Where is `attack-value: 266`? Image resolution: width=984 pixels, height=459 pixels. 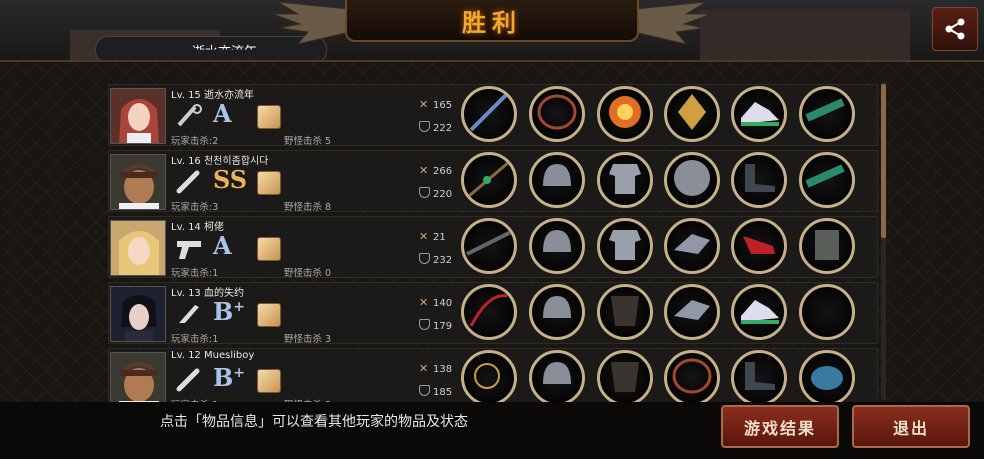 attack-value: 266 is located at coordinates (443, 171).